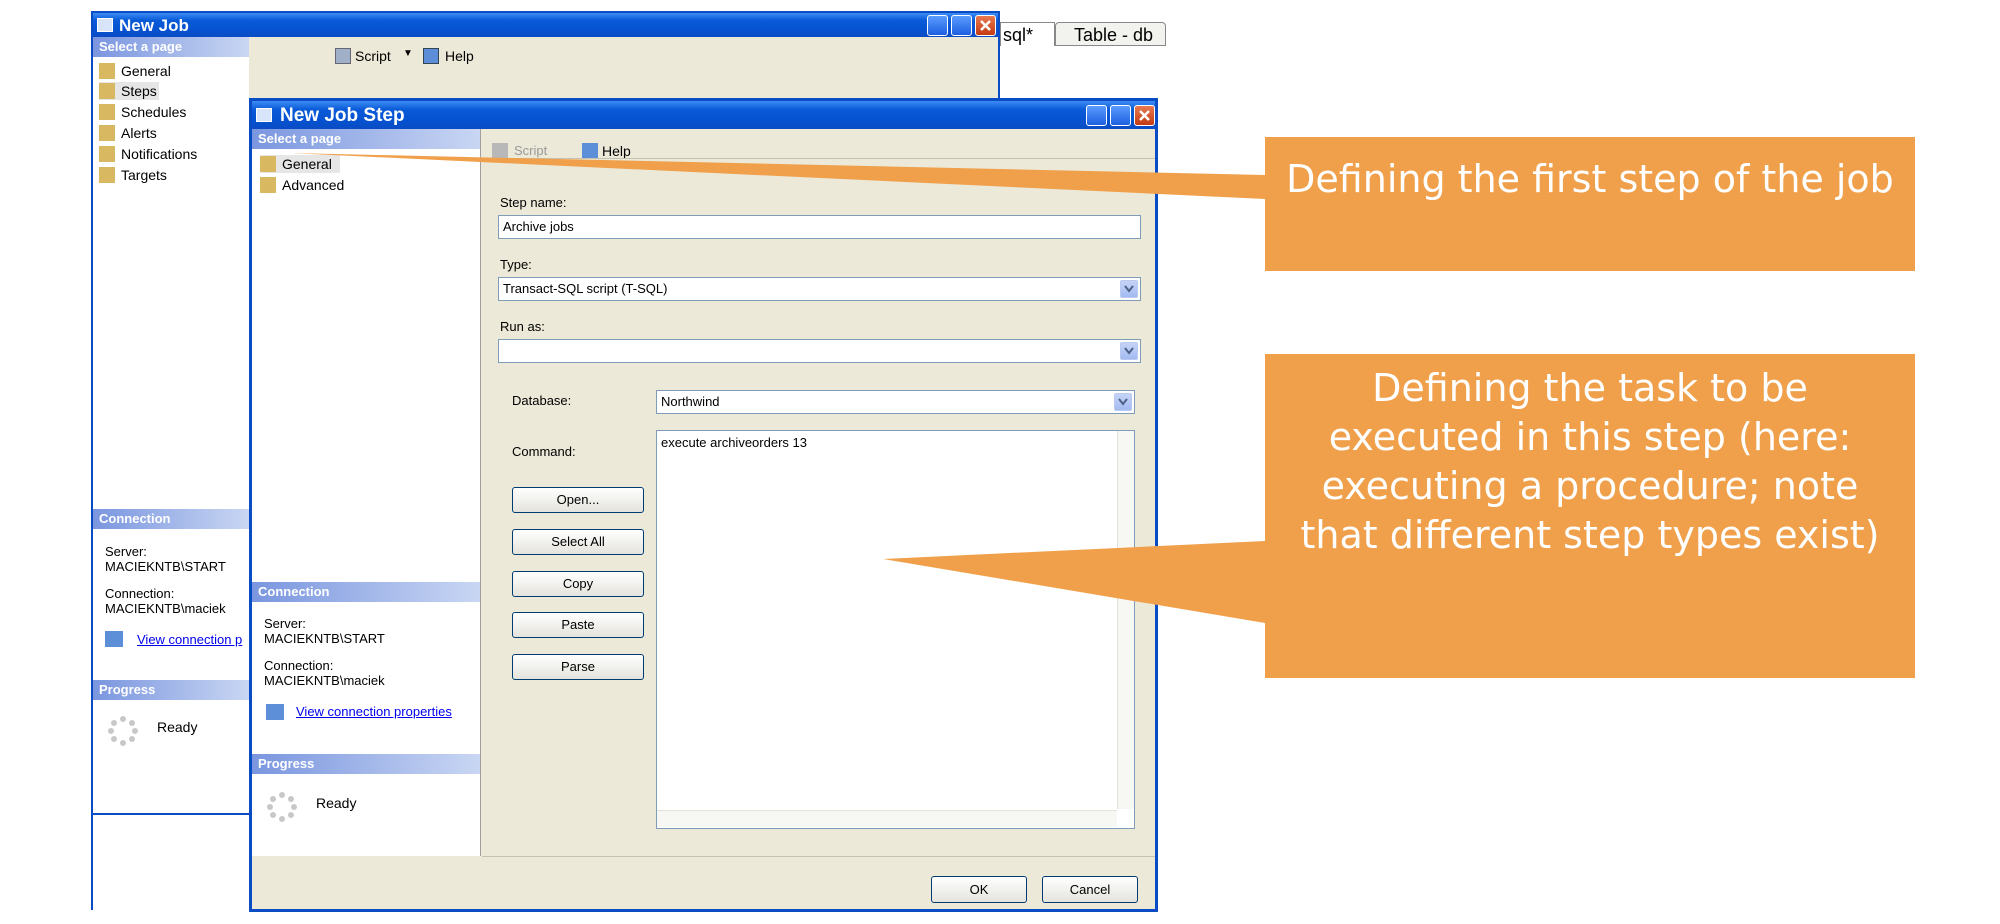  Describe the element at coordinates (1590, 204) in the screenshot. I see `callout-first-step: Defining the first step of the job` at that location.